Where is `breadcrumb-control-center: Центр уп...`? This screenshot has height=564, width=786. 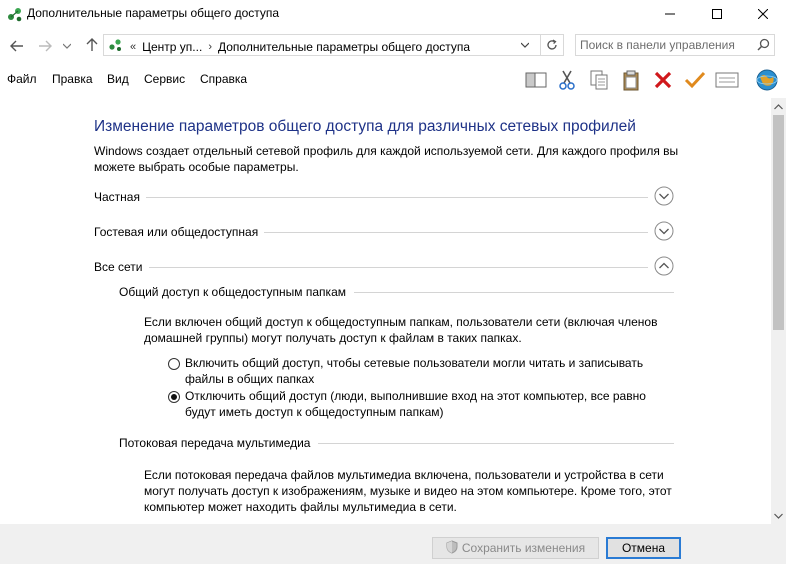
breadcrumb-control-center: Центр уп... is located at coordinates (172, 47).